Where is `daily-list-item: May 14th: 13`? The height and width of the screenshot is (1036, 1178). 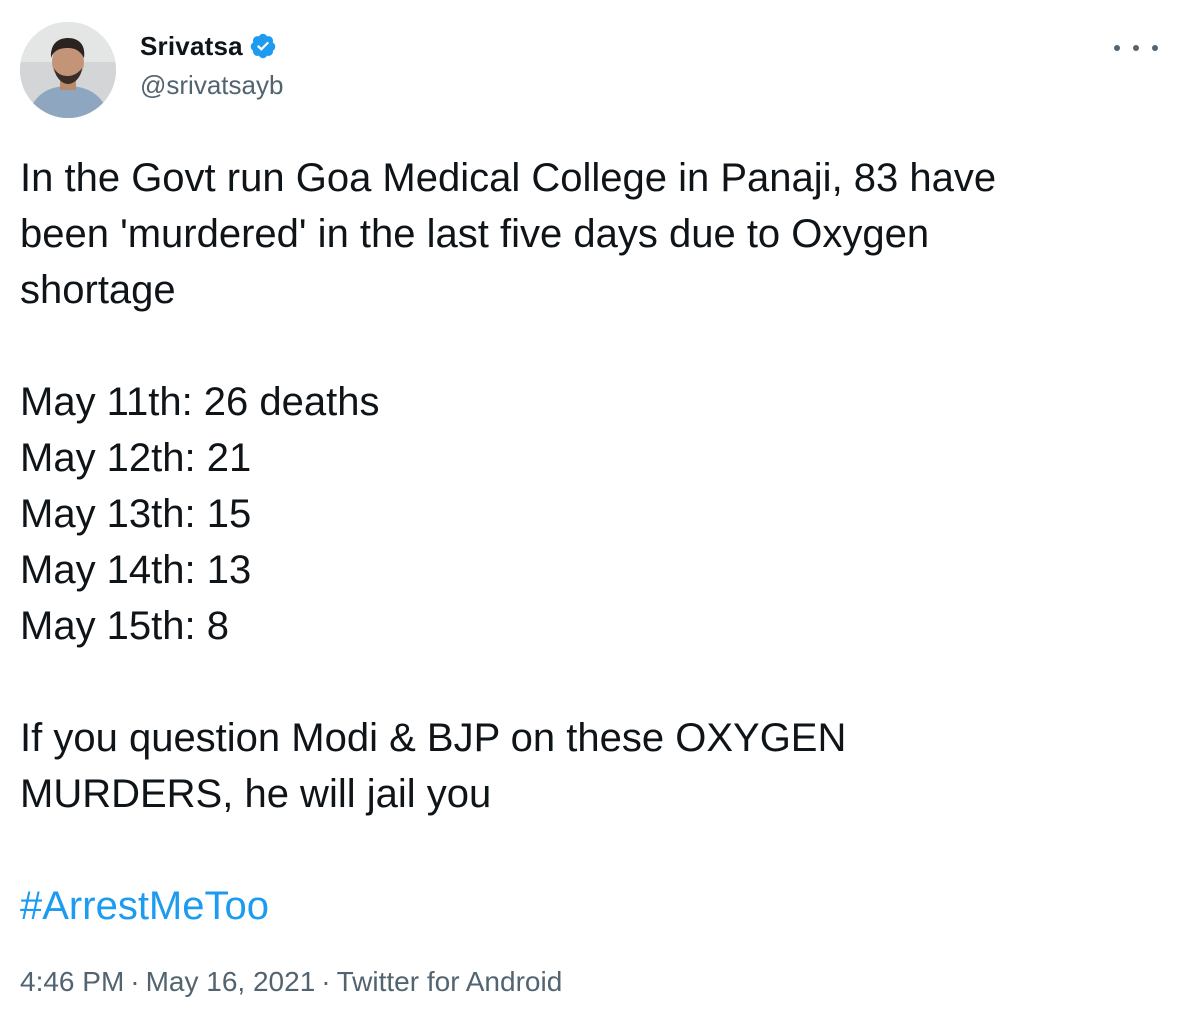
daily-list-item: May 14th: 13 is located at coordinates (136, 570).